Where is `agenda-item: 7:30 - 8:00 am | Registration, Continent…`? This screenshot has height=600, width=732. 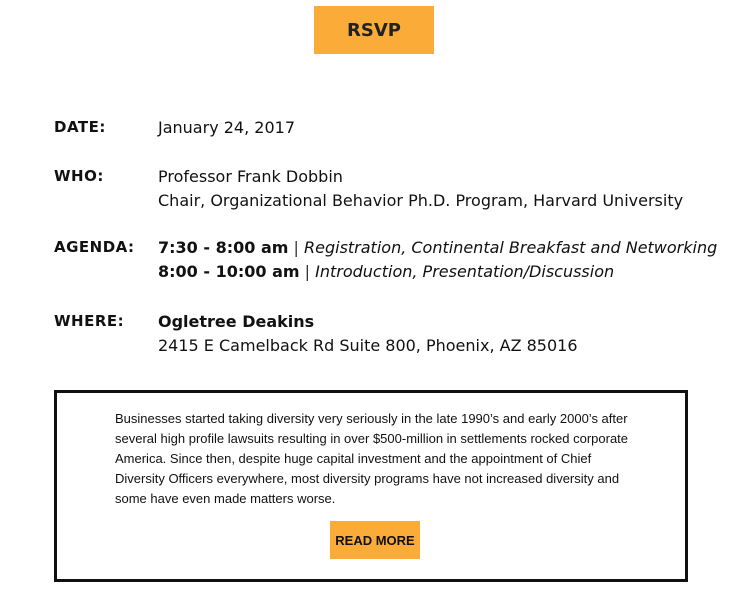 agenda-item: 7:30 - 8:00 am | Registration, Continent… is located at coordinates (438, 248).